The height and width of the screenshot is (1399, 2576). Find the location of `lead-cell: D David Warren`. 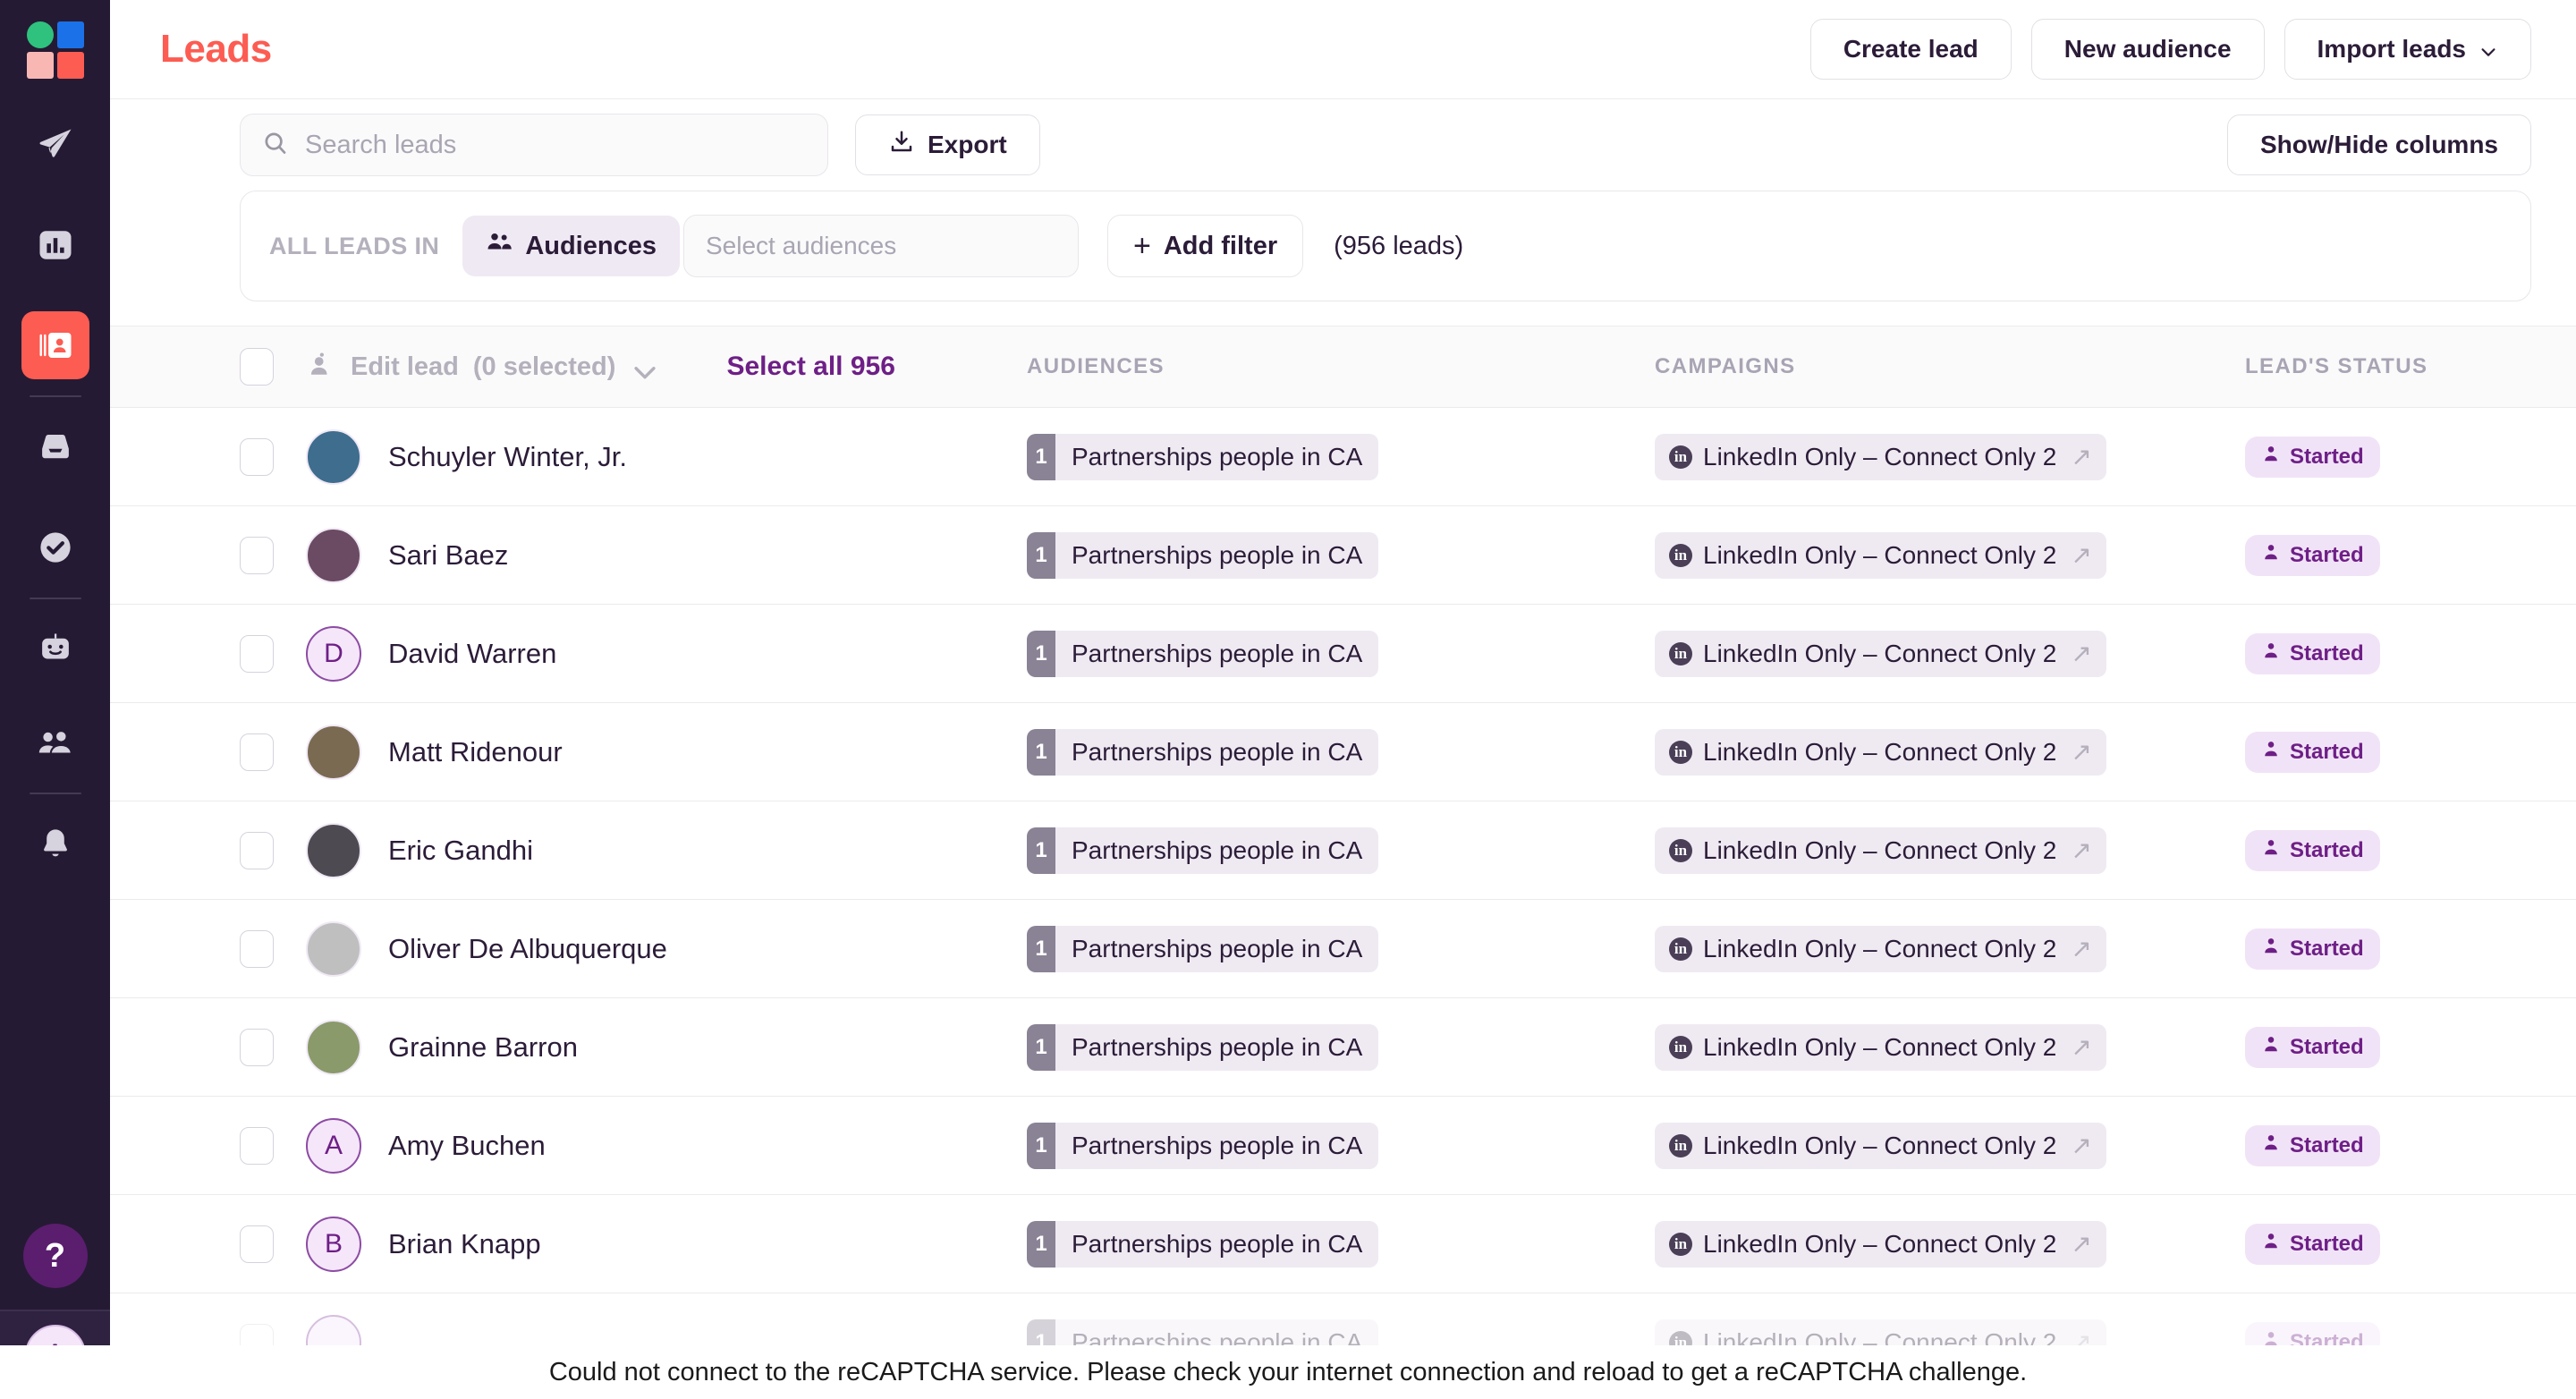

lead-cell: D David Warren is located at coordinates (650, 653).